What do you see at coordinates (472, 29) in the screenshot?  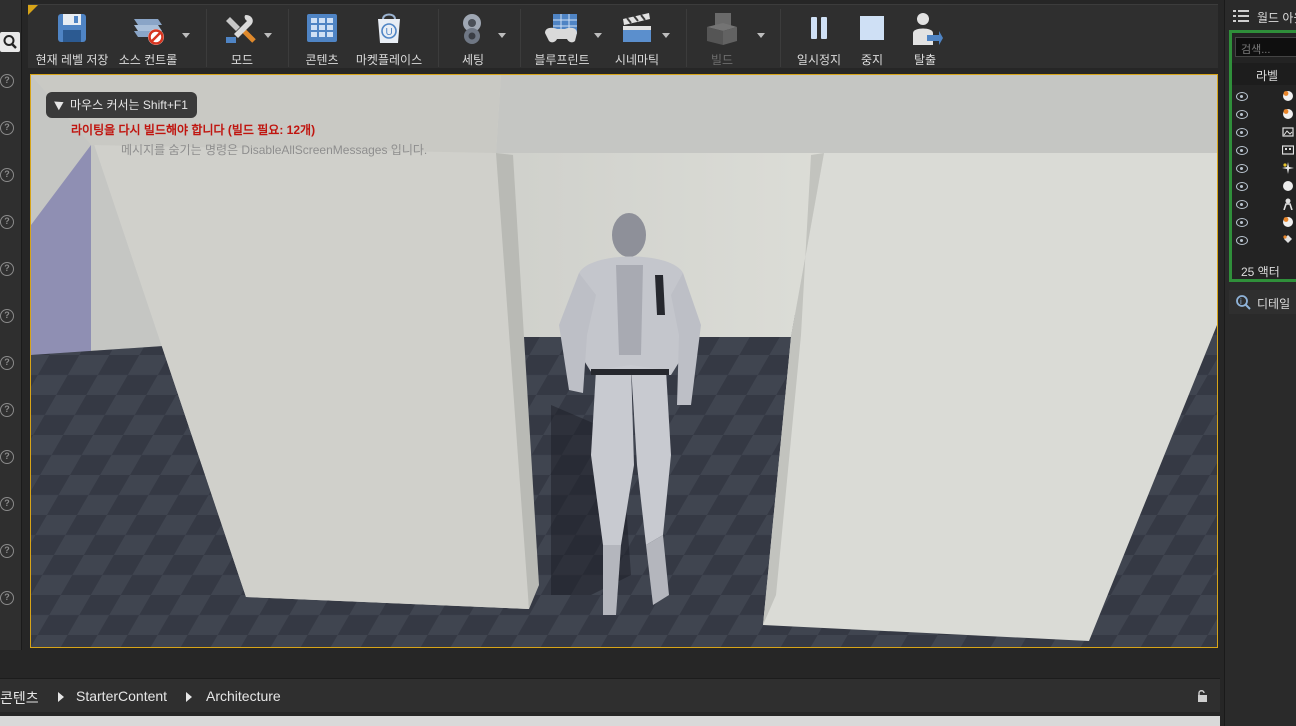 I see `settings-icon` at bounding box center [472, 29].